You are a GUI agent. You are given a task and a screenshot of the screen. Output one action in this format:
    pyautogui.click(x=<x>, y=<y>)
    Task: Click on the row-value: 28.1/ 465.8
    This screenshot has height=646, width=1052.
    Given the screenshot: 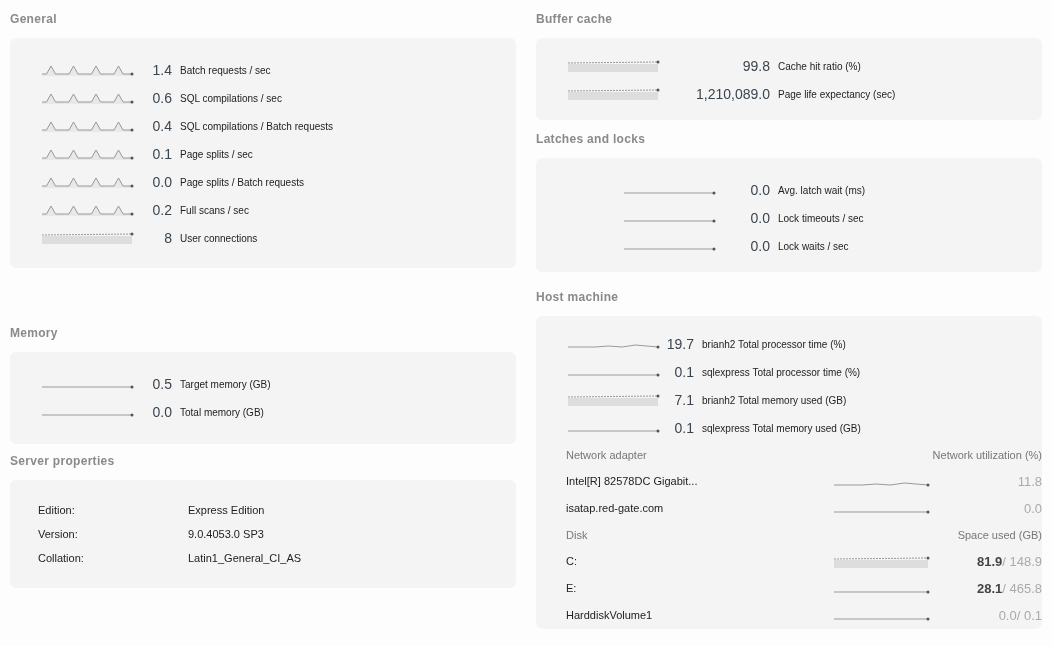 What is the action you would take?
    pyautogui.click(x=1008, y=588)
    